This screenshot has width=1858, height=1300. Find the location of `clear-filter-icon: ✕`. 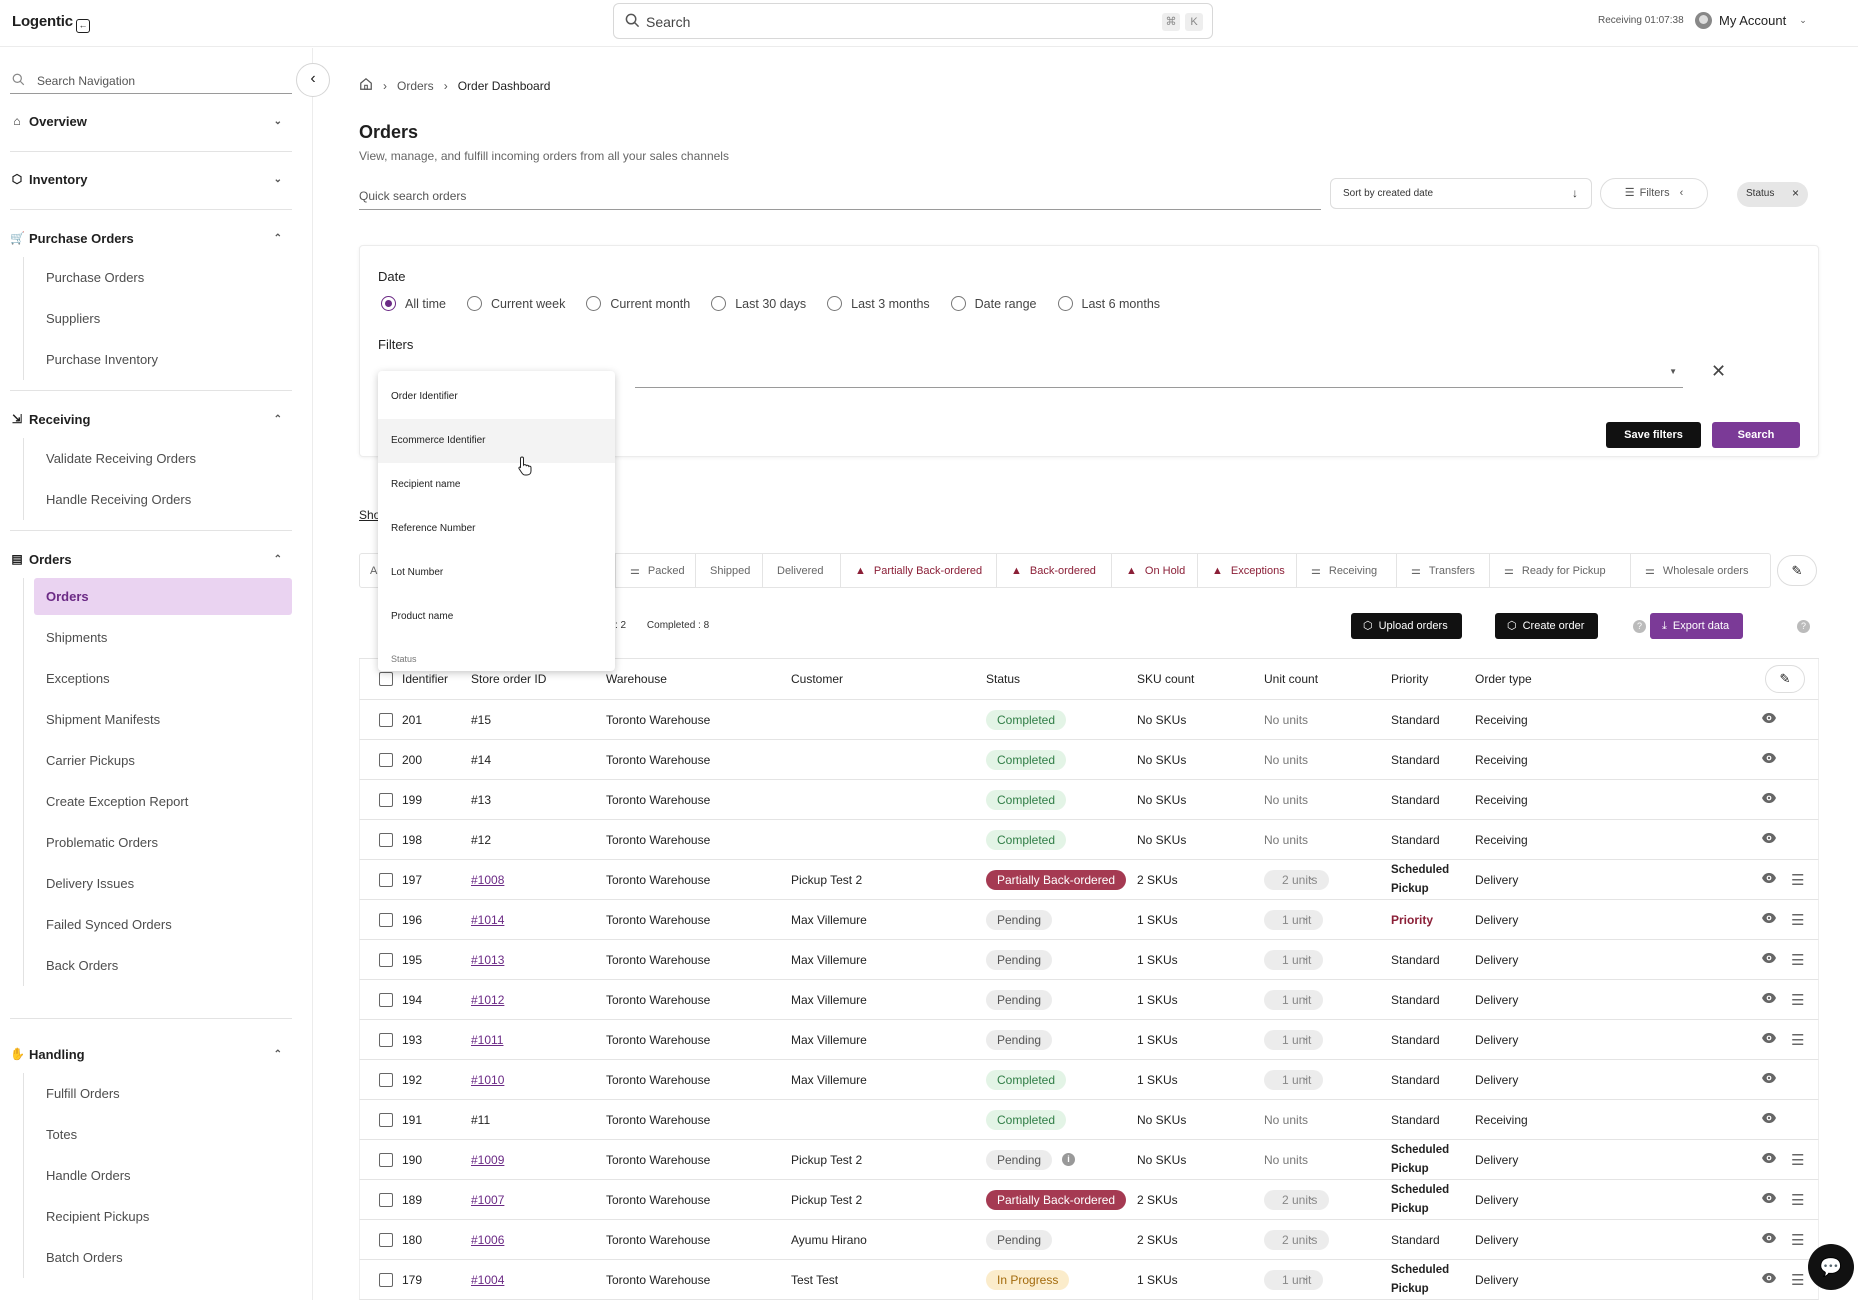

clear-filter-icon: ✕ is located at coordinates (1718, 371).